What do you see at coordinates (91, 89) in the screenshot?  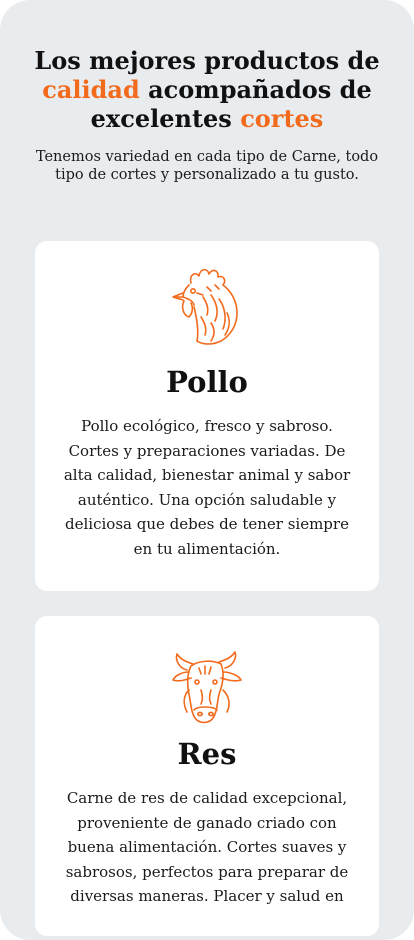 I see `title-accent-calidad: calidad` at bounding box center [91, 89].